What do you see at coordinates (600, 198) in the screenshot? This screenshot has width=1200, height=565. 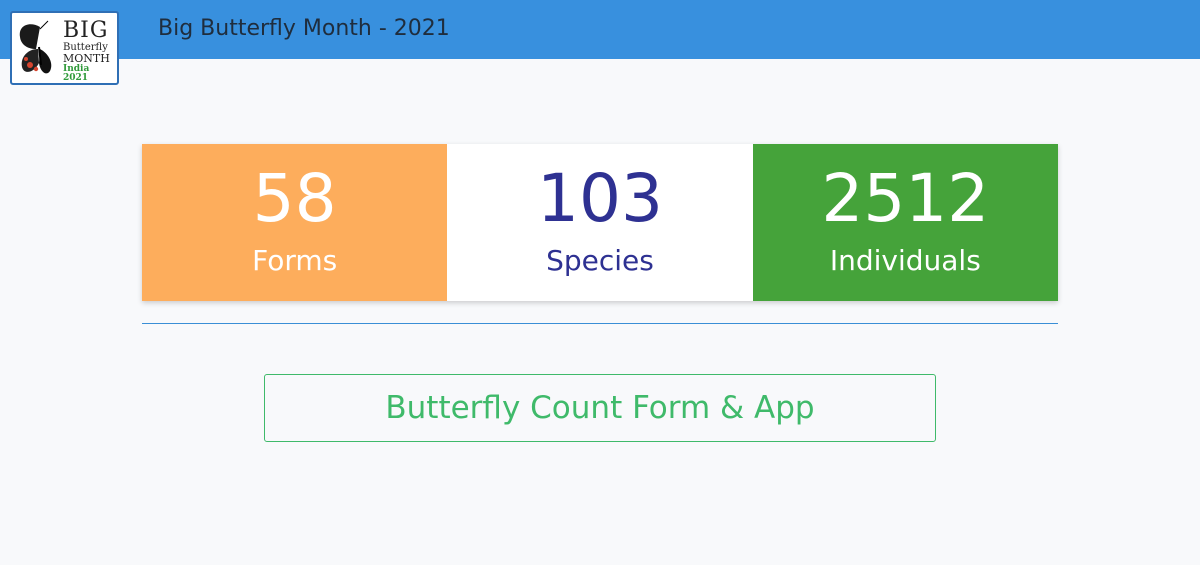 I see `species-count: 103` at bounding box center [600, 198].